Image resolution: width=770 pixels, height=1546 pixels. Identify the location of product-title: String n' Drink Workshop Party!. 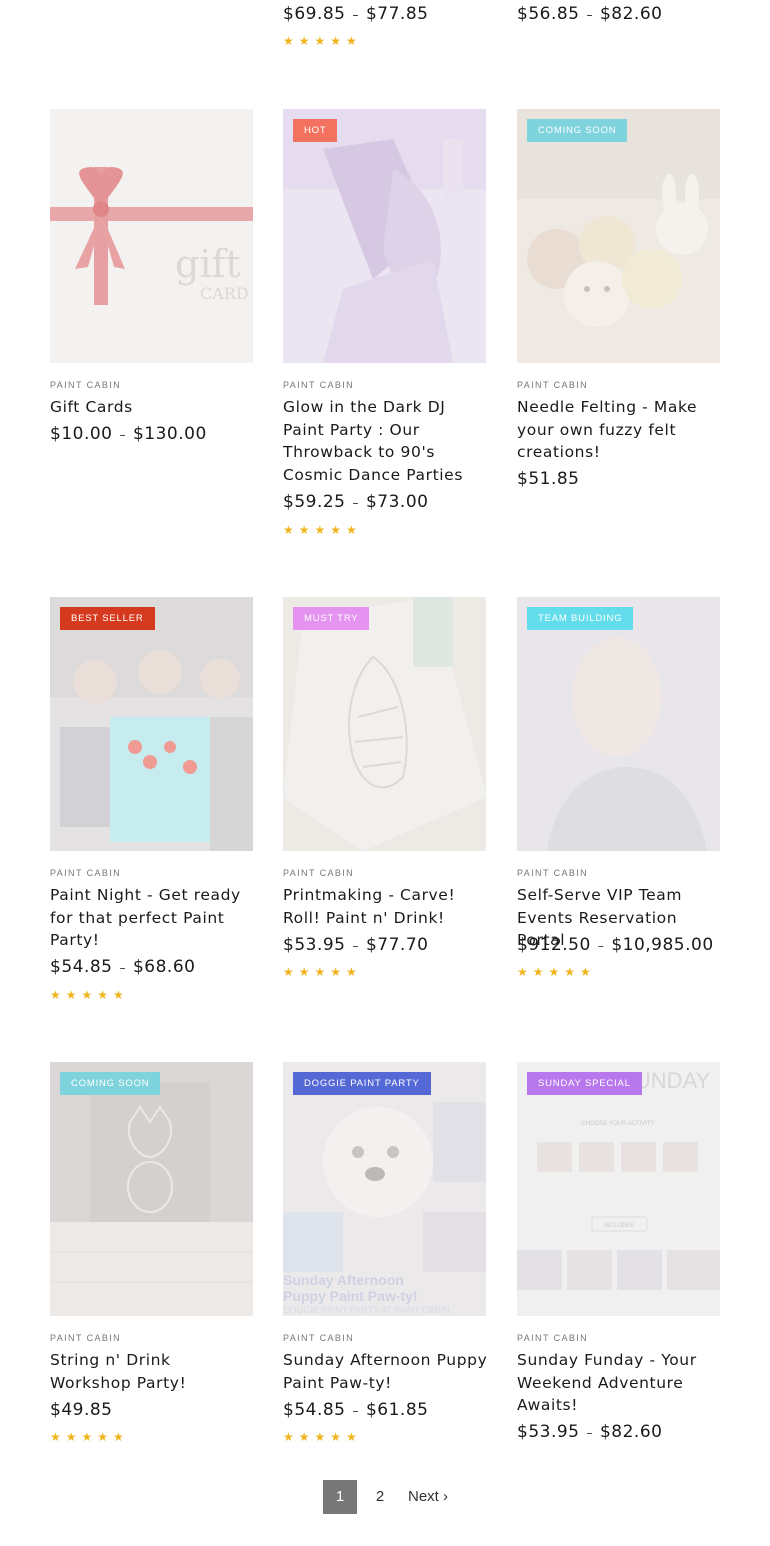
(153, 1371).